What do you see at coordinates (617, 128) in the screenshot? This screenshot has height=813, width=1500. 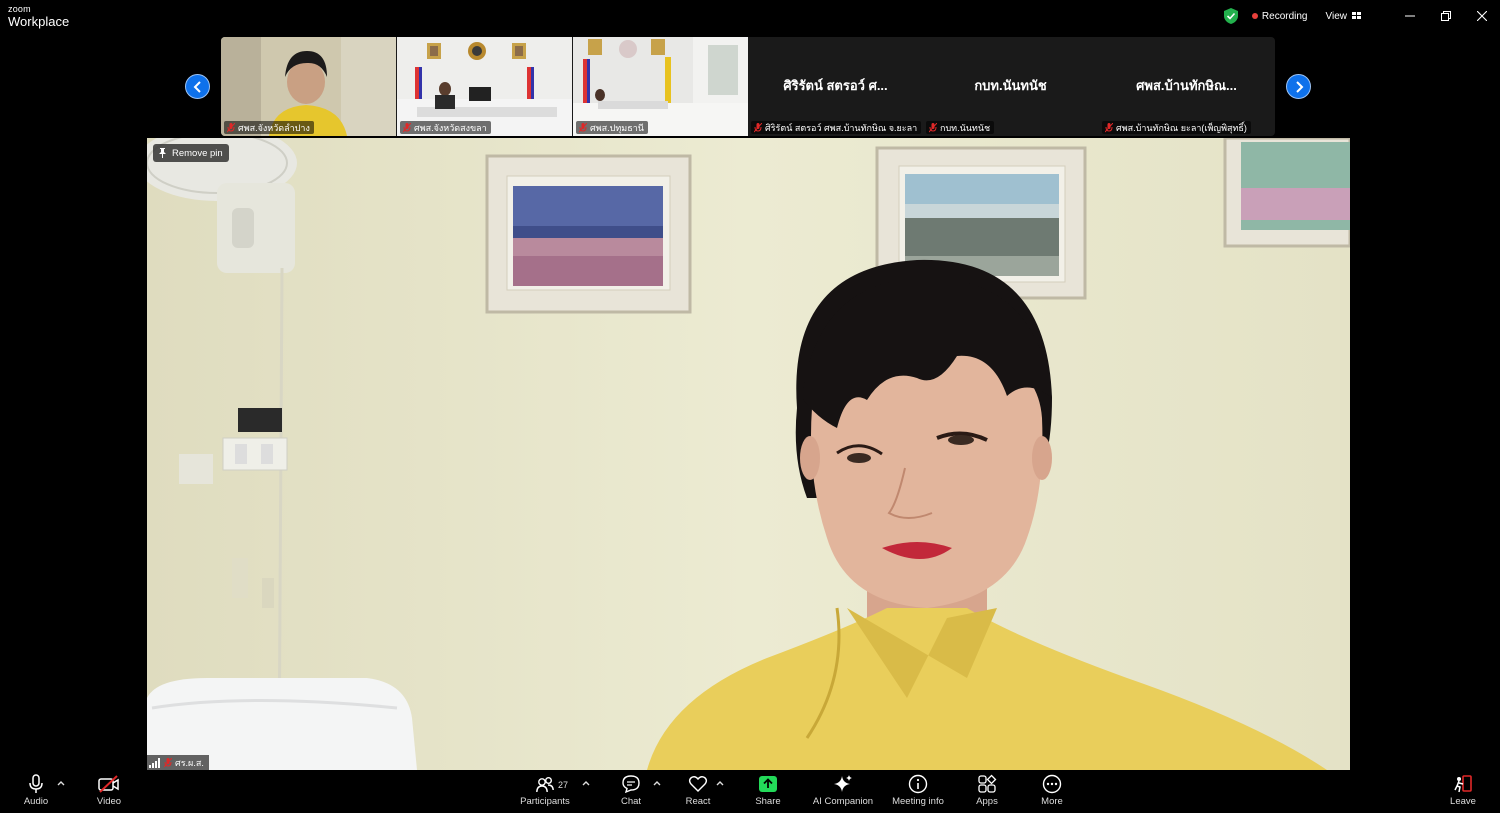 I see `tile-name: ศพส.ปทุมธานี` at bounding box center [617, 128].